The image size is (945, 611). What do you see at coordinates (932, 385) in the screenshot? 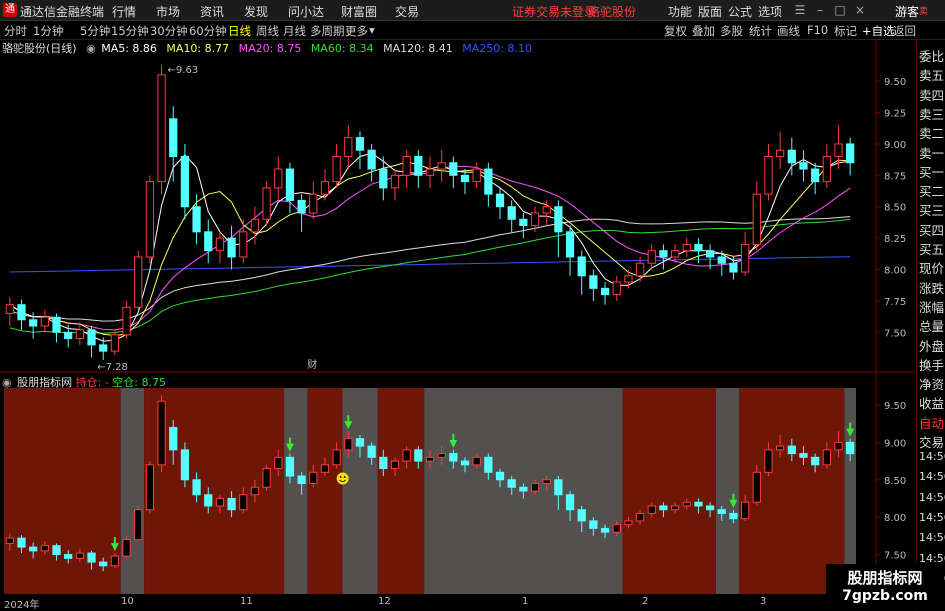
I see `panel-label: 净资` at bounding box center [932, 385].